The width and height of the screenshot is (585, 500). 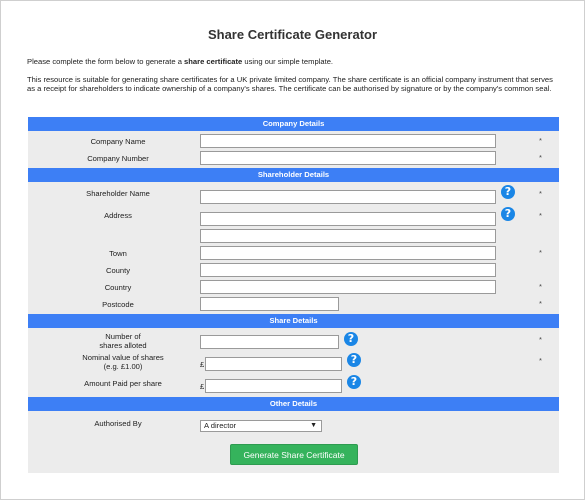 I want to click on town-label: Town, so click(x=118, y=253).